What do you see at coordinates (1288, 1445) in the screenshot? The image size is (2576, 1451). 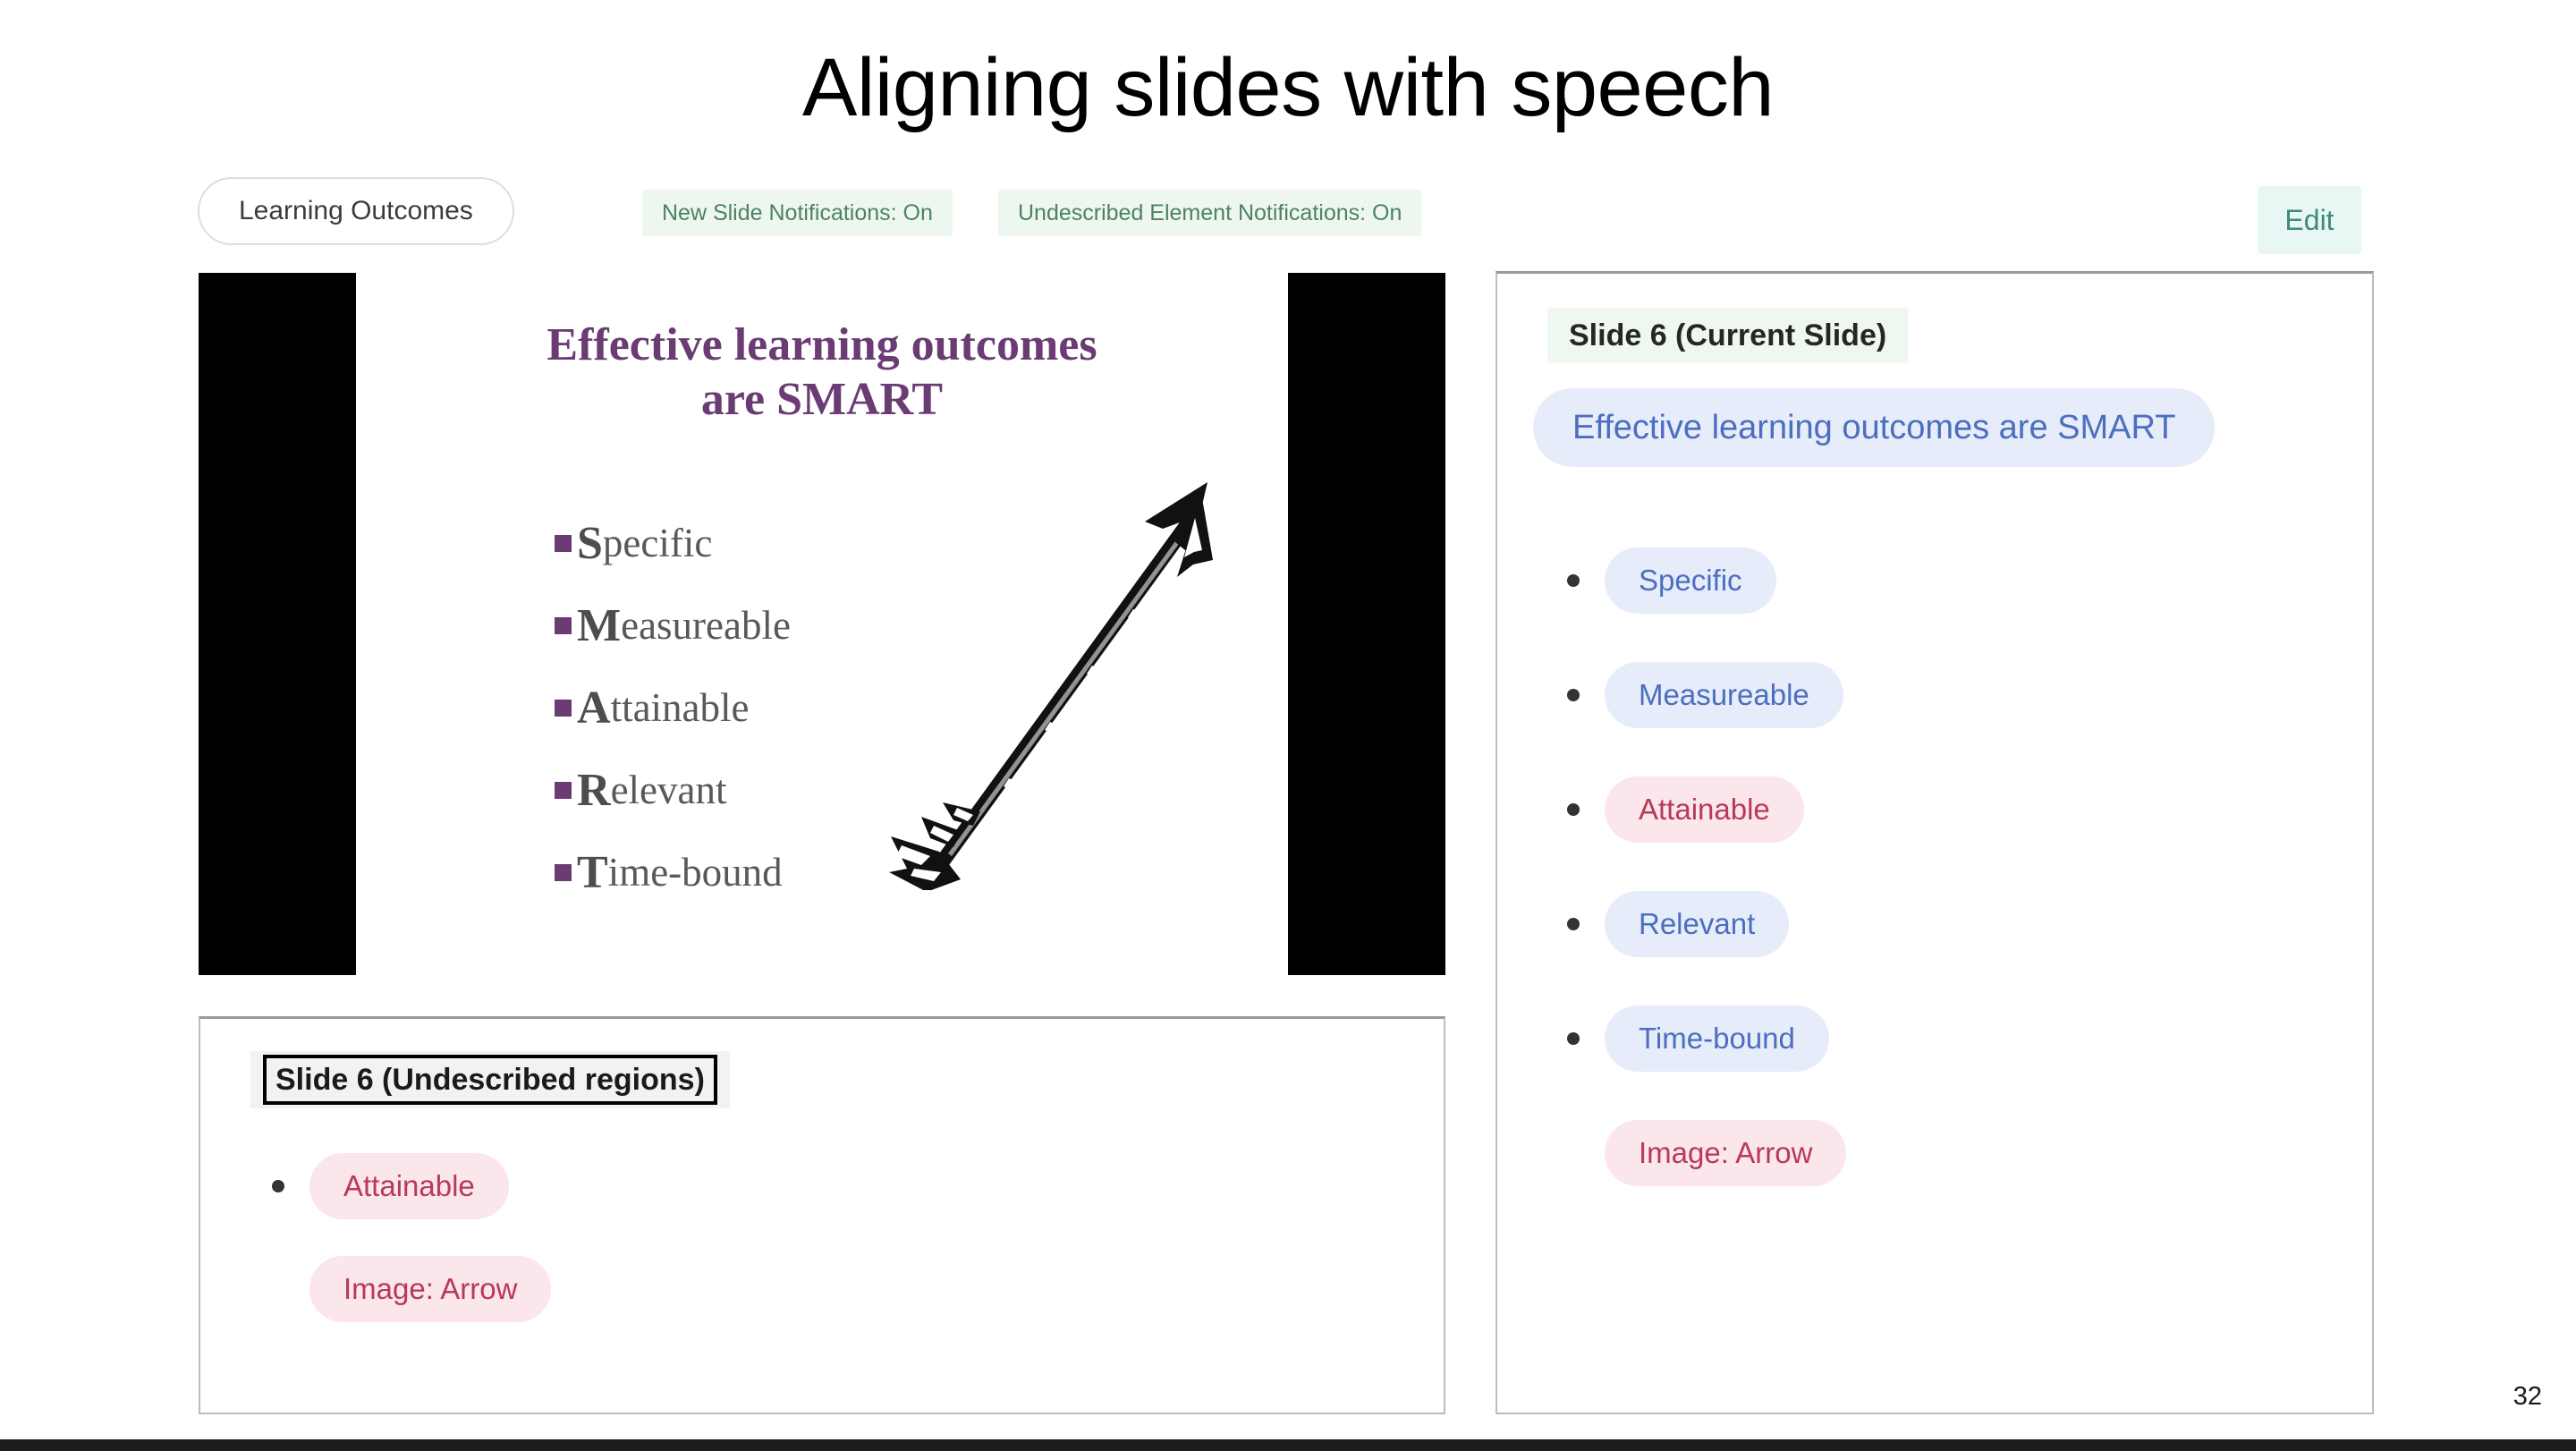 I see `bottom-bar` at bounding box center [1288, 1445].